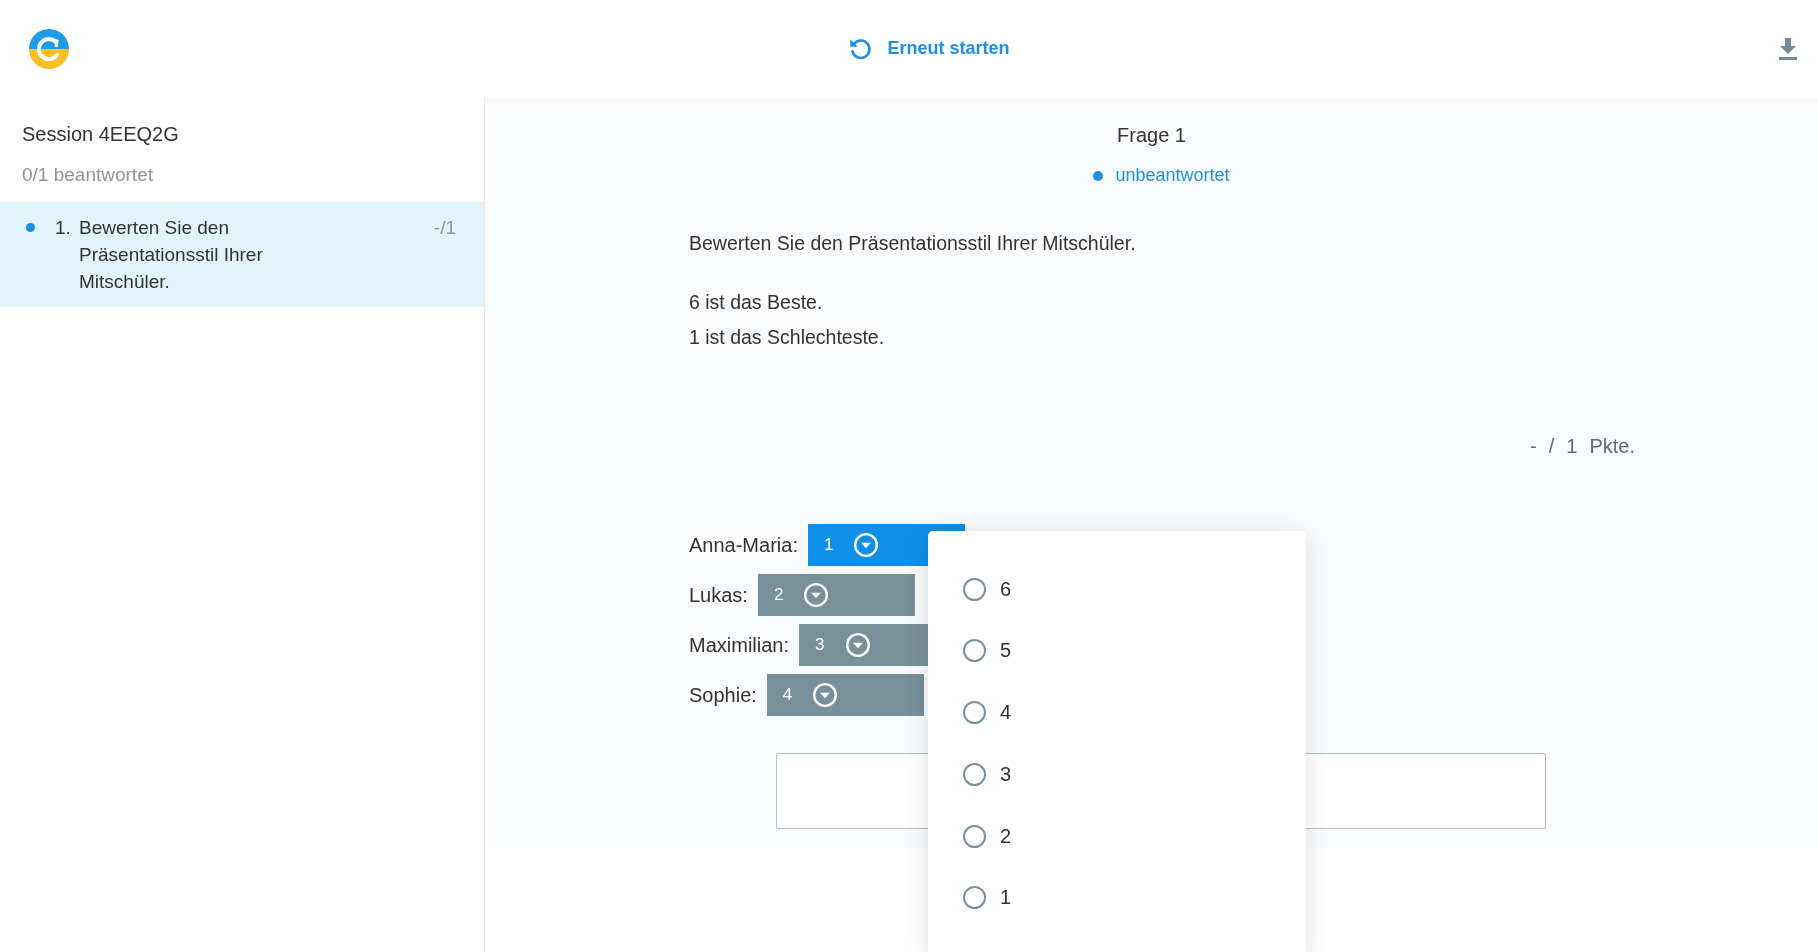 The image size is (1818, 952). Describe the element at coordinates (718, 595) in the screenshot. I see `student-name: Lukas:` at that location.